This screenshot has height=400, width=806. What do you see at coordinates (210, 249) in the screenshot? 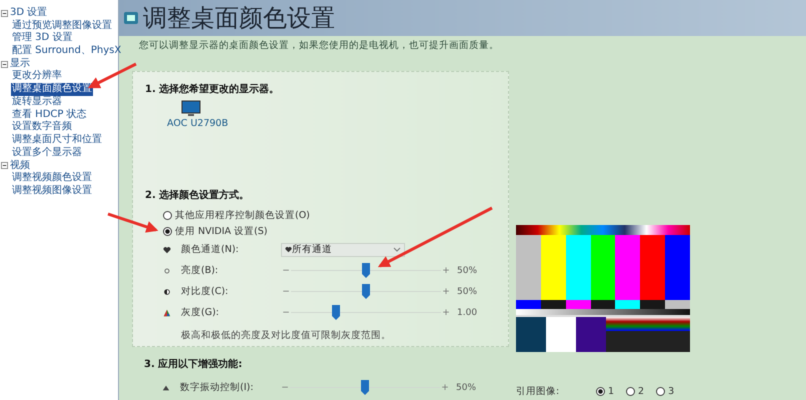
I see `control-label: 颜色通道(N):` at bounding box center [210, 249].